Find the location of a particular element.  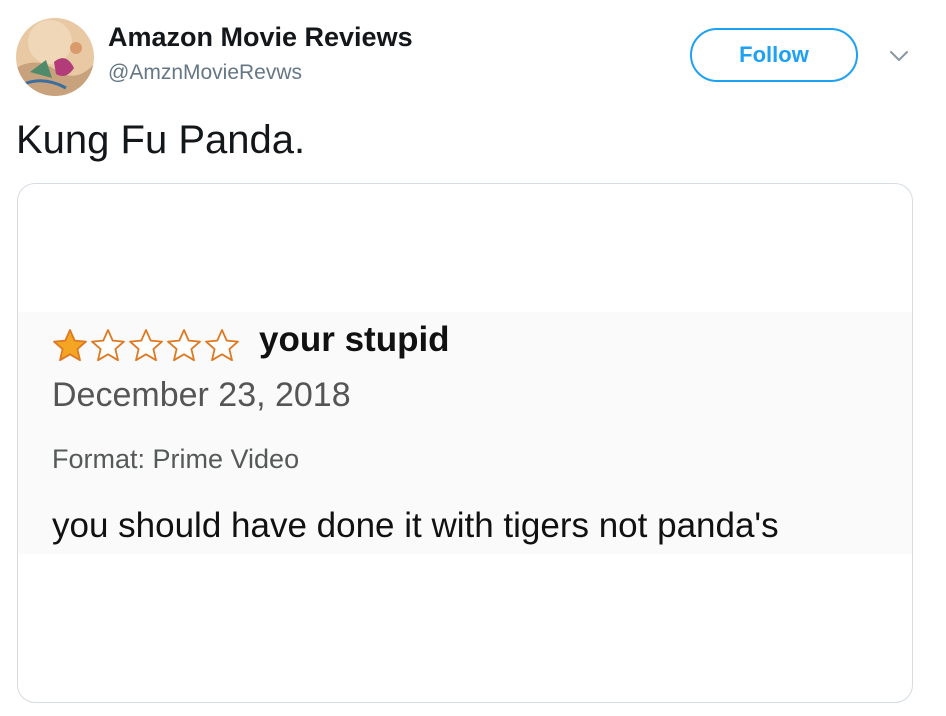

avatar-image is located at coordinates (55, 57).